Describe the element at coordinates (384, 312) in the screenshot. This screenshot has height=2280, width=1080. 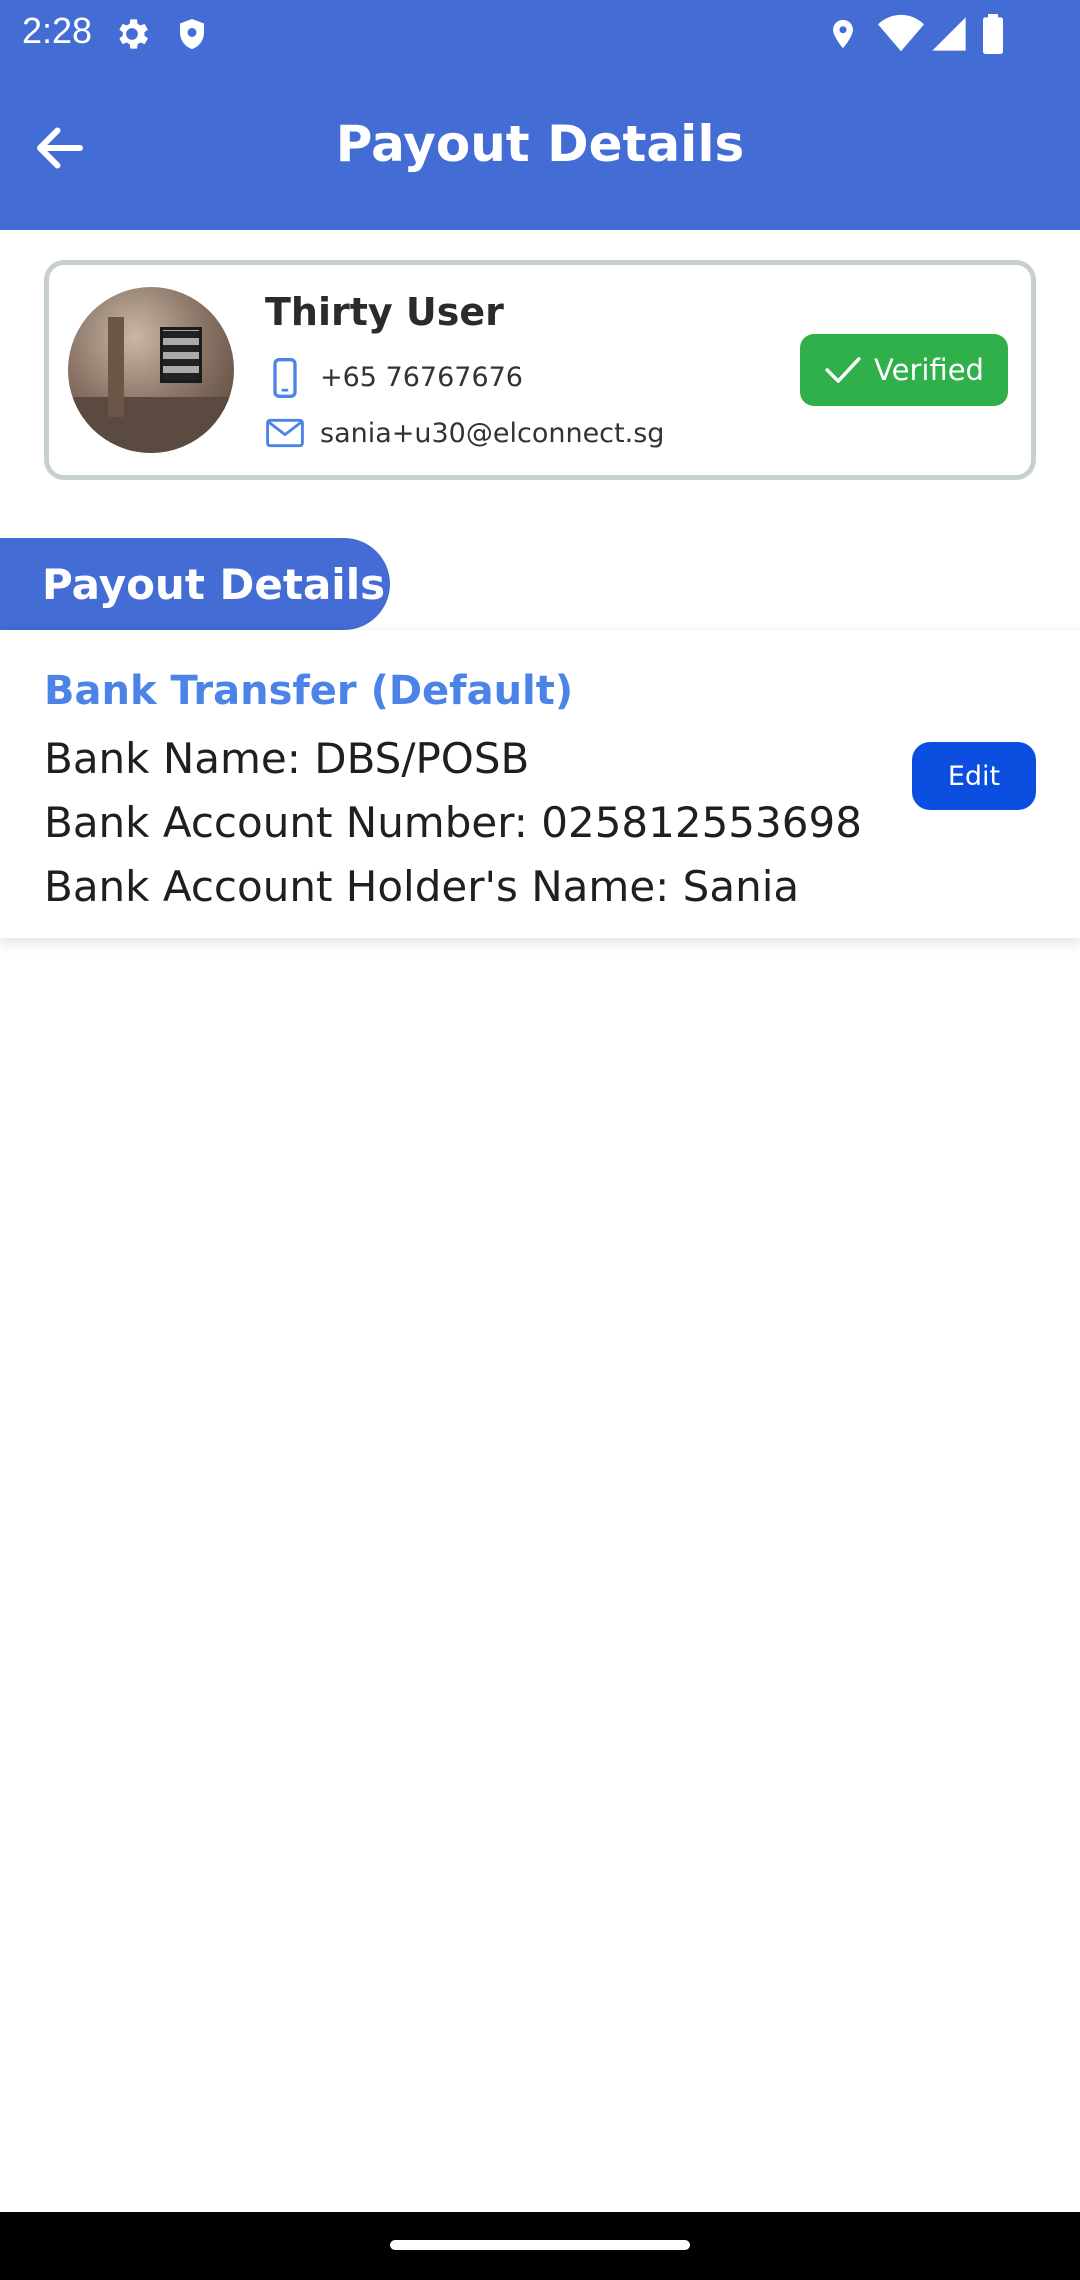
I see `user-name: Thirty User` at that location.